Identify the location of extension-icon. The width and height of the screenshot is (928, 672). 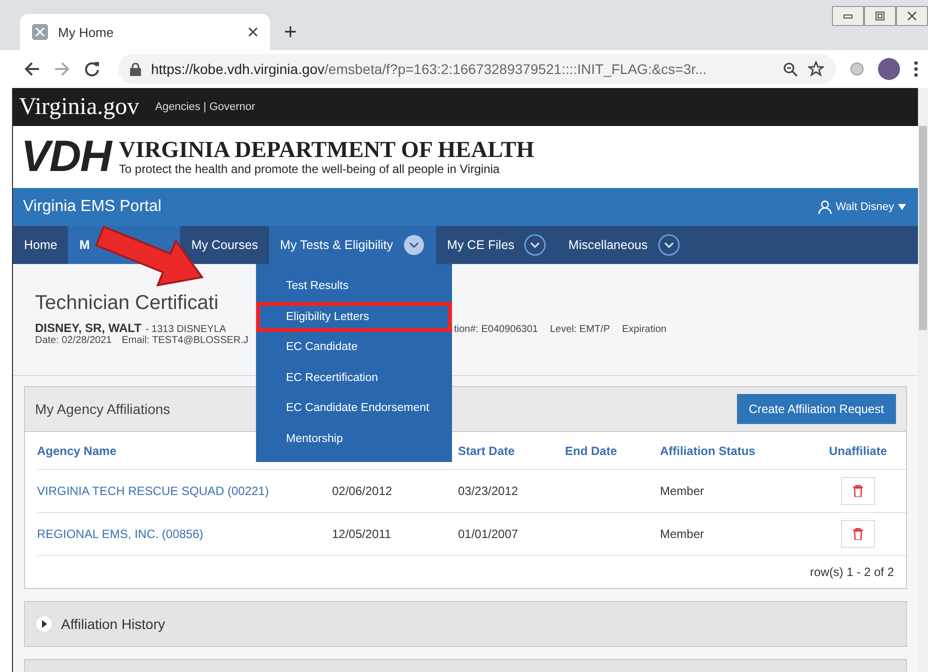
(857, 69).